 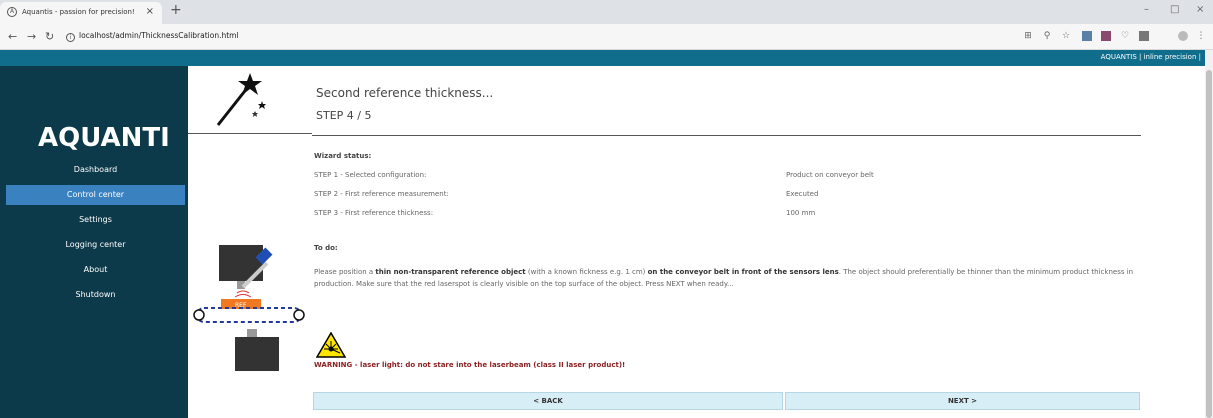 What do you see at coordinates (370, 175) in the screenshot?
I see `status-key: STEP 1 - Selected configuration:` at bounding box center [370, 175].